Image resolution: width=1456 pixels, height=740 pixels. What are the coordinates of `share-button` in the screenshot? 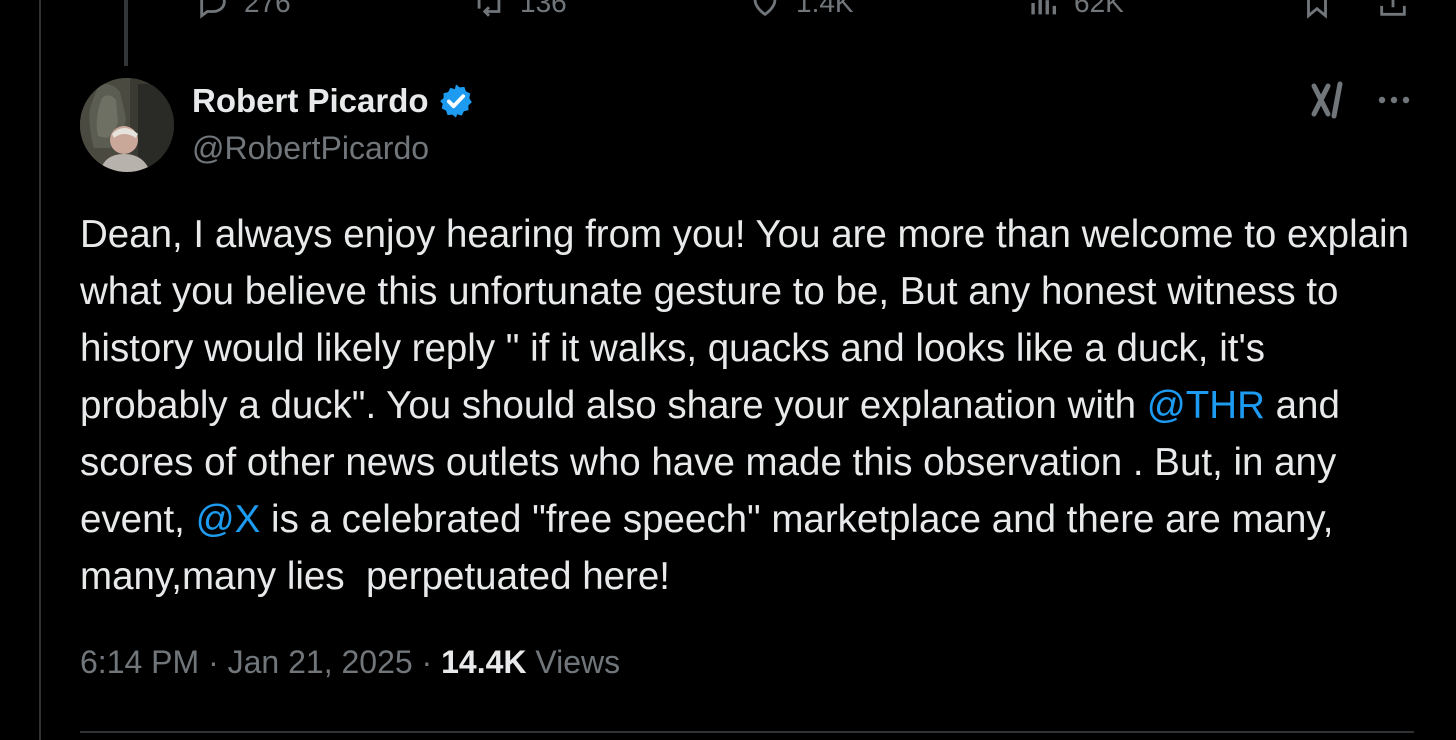 It's located at (1393, 10).